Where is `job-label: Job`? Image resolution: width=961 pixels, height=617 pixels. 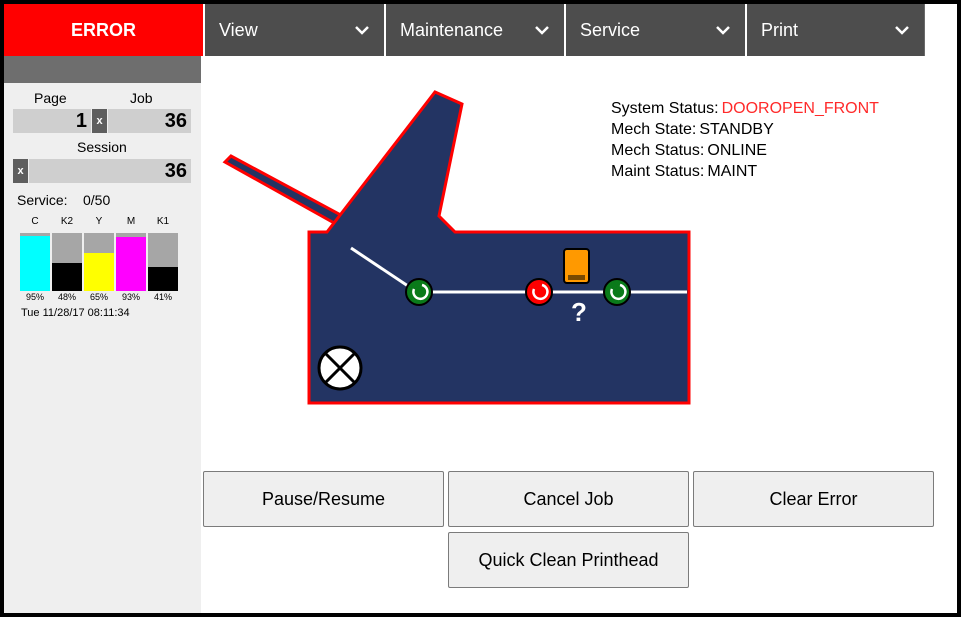
job-label: Job is located at coordinates (141, 98).